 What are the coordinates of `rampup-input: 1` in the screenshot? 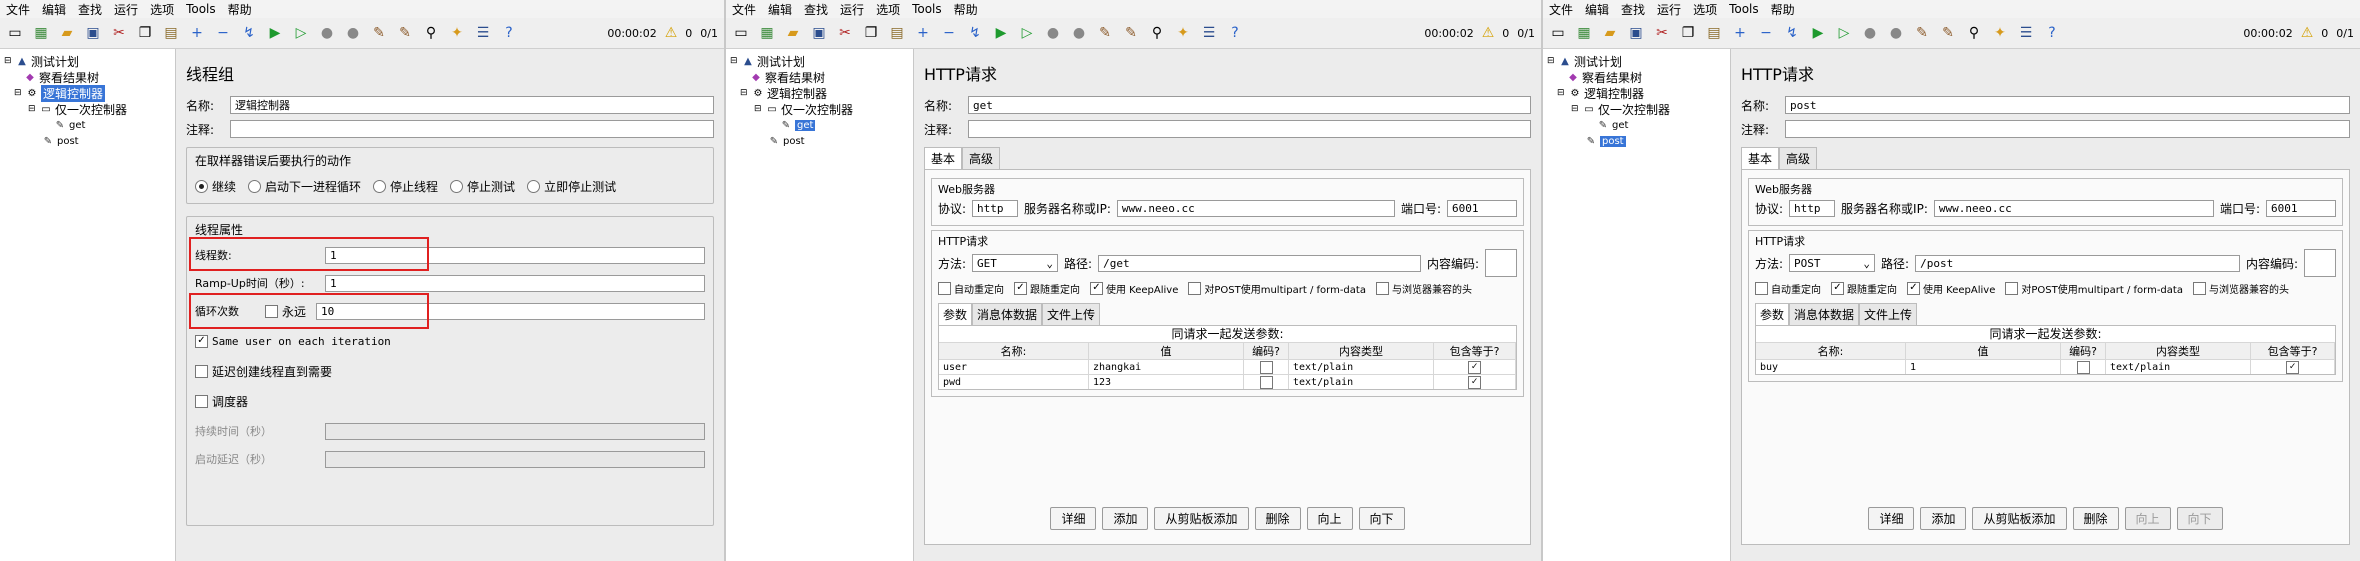 It's located at (515, 283).